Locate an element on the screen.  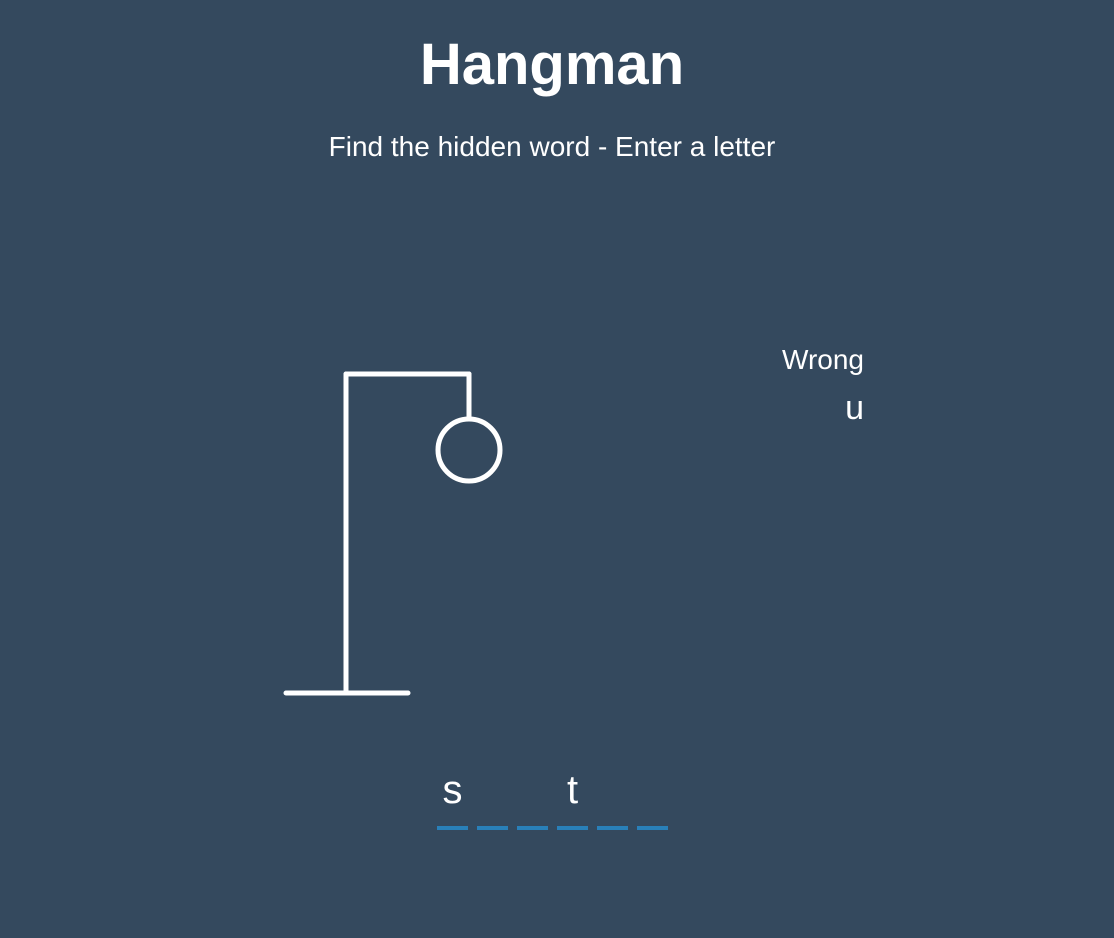
wrong-letters-list: u is located at coordinates (823, 408).